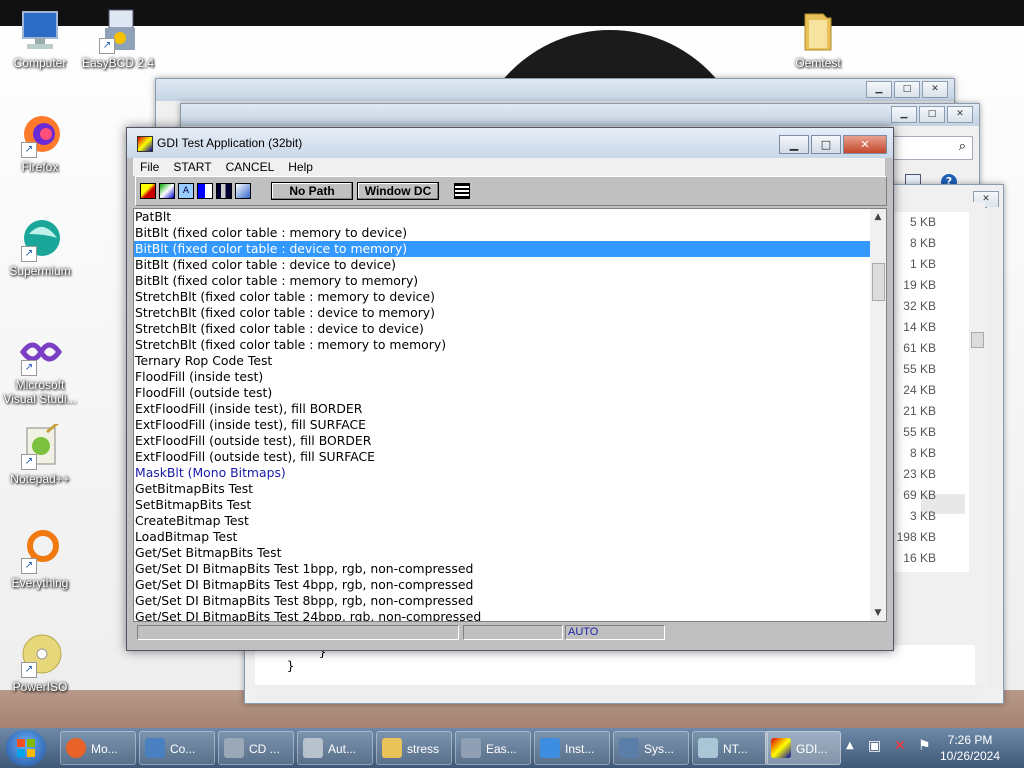 The height and width of the screenshot is (769, 1024). I want to click on palette-tool-icon, so click(243, 191).